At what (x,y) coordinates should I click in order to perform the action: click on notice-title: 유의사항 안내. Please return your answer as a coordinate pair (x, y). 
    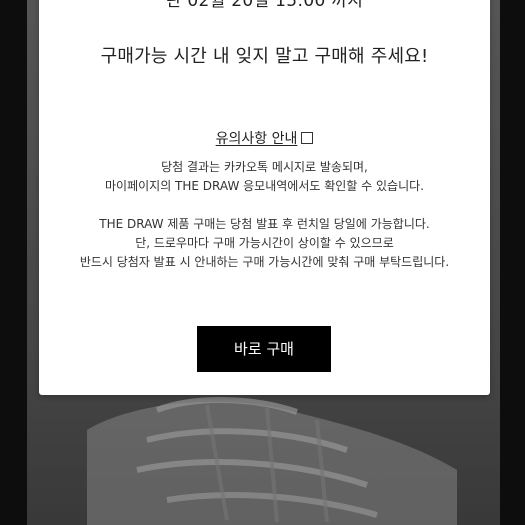
    Looking at the image, I should click on (264, 138).